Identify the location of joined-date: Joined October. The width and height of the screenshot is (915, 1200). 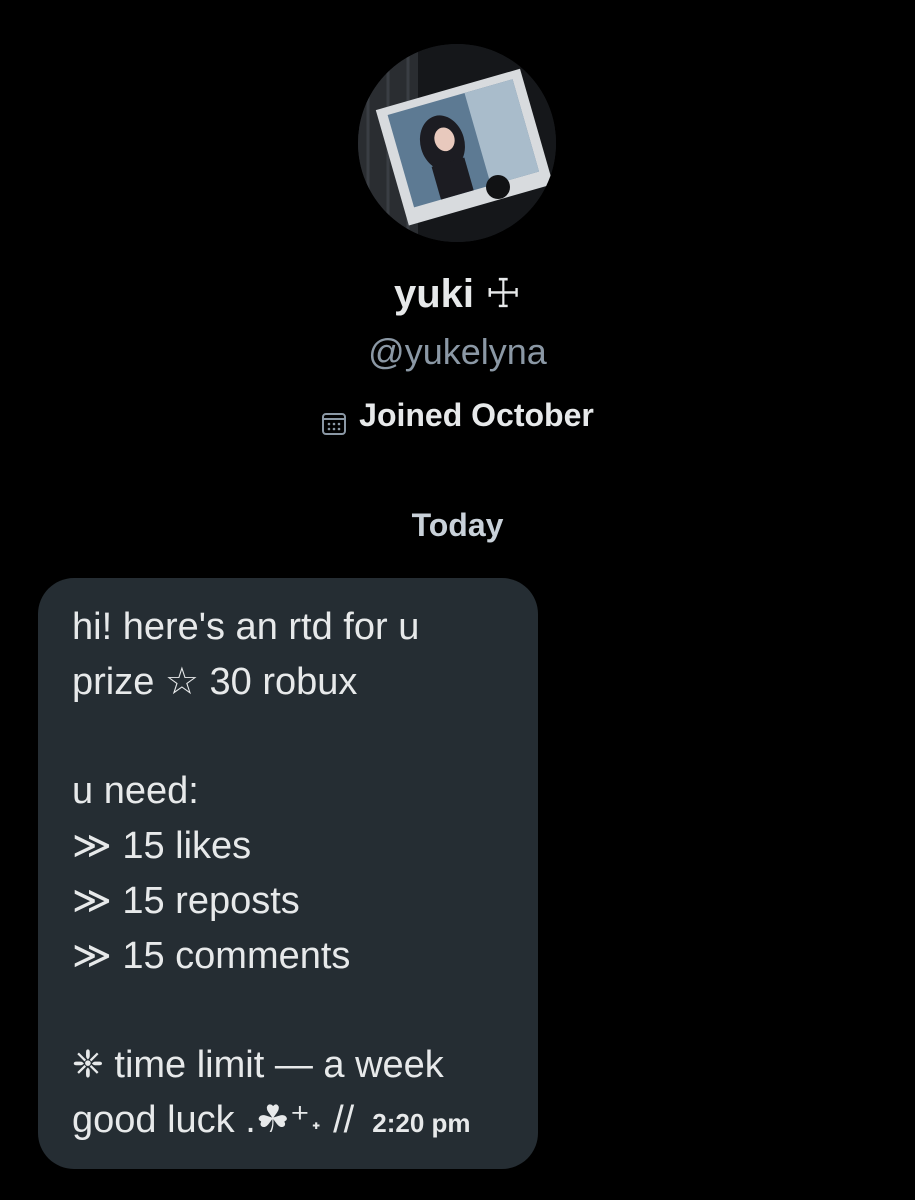
(457, 415).